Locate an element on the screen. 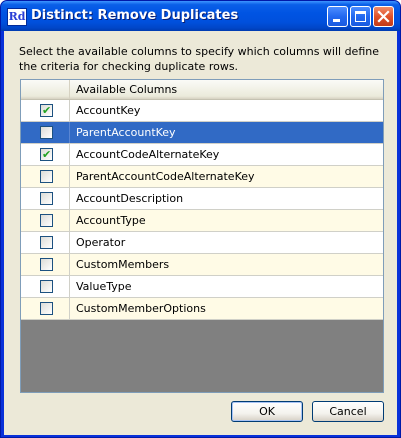 The height and width of the screenshot is (438, 401). app-icon: Rd is located at coordinates (17, 17).